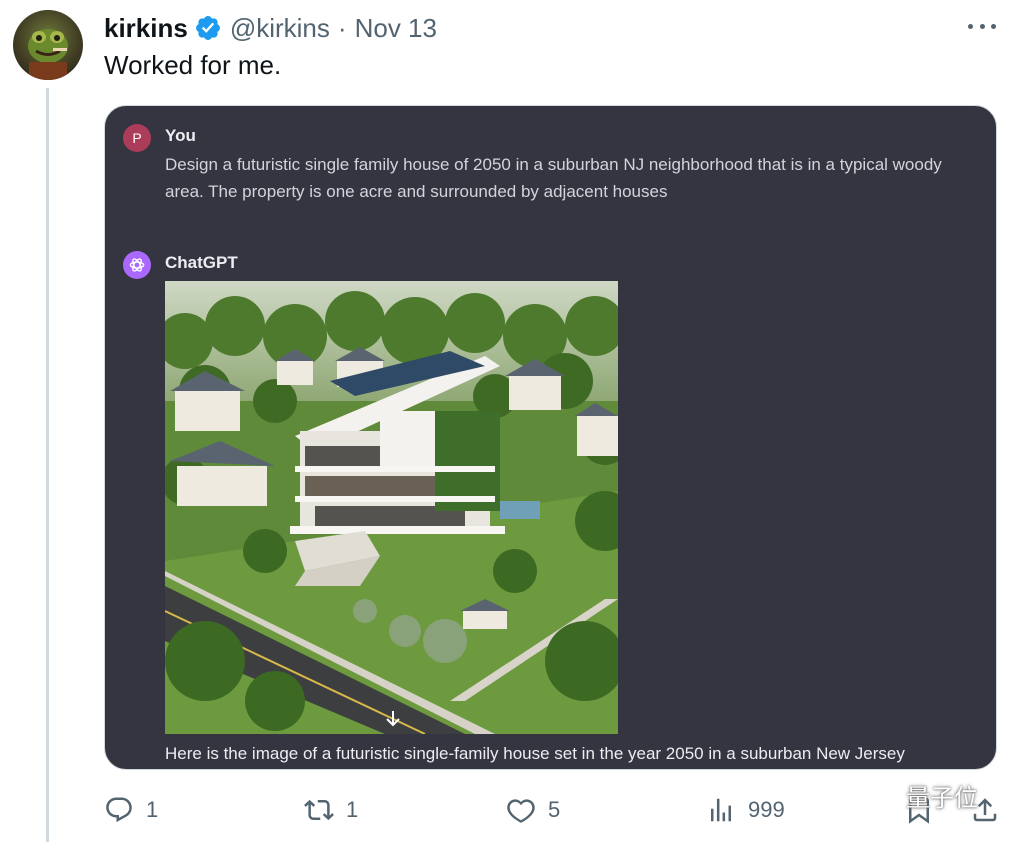  I want to click on views-count: 999, so click(766, 809).